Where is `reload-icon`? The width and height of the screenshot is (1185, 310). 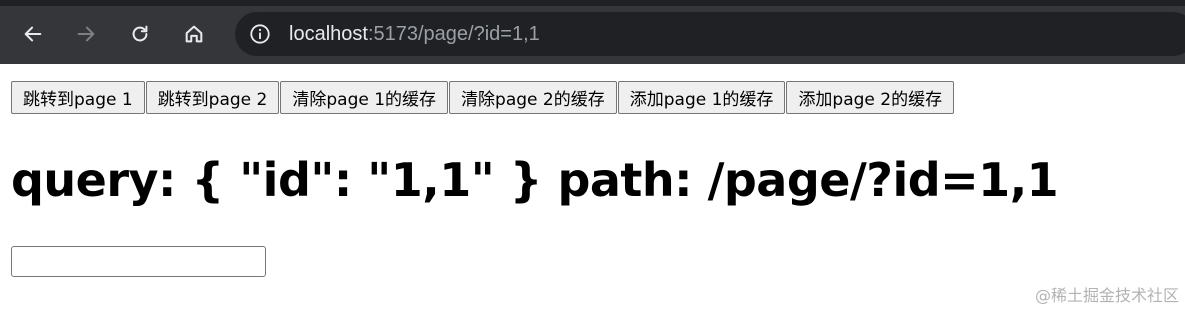 reload-icon is located at coordinates (140, 33).